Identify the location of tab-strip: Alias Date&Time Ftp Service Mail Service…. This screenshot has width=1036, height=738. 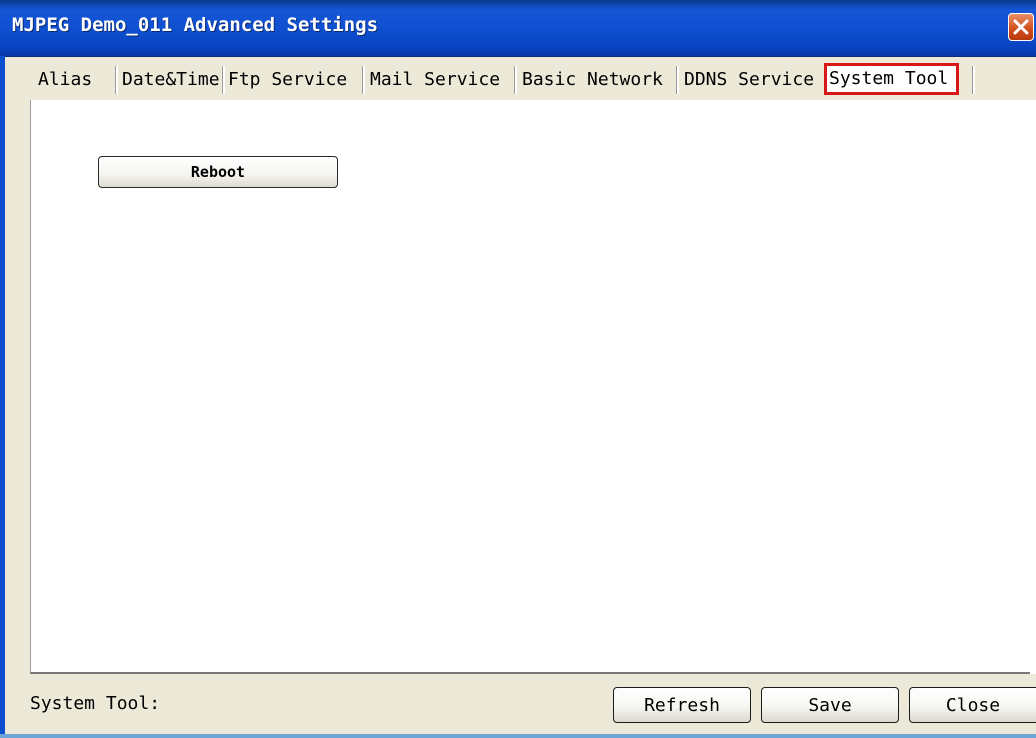
(532, 81).